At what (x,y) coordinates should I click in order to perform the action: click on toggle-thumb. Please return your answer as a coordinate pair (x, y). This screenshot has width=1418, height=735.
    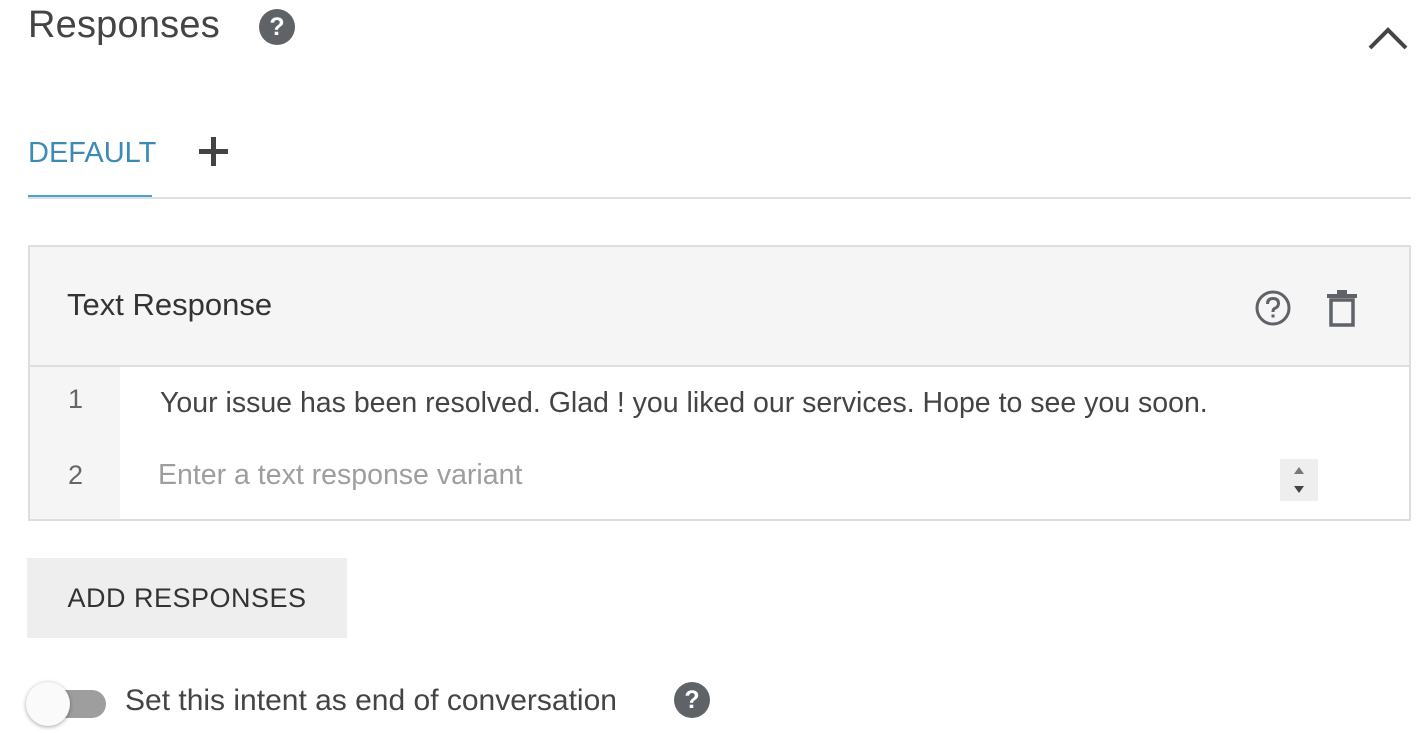
    Looking at the image, I should click on (48, 704).